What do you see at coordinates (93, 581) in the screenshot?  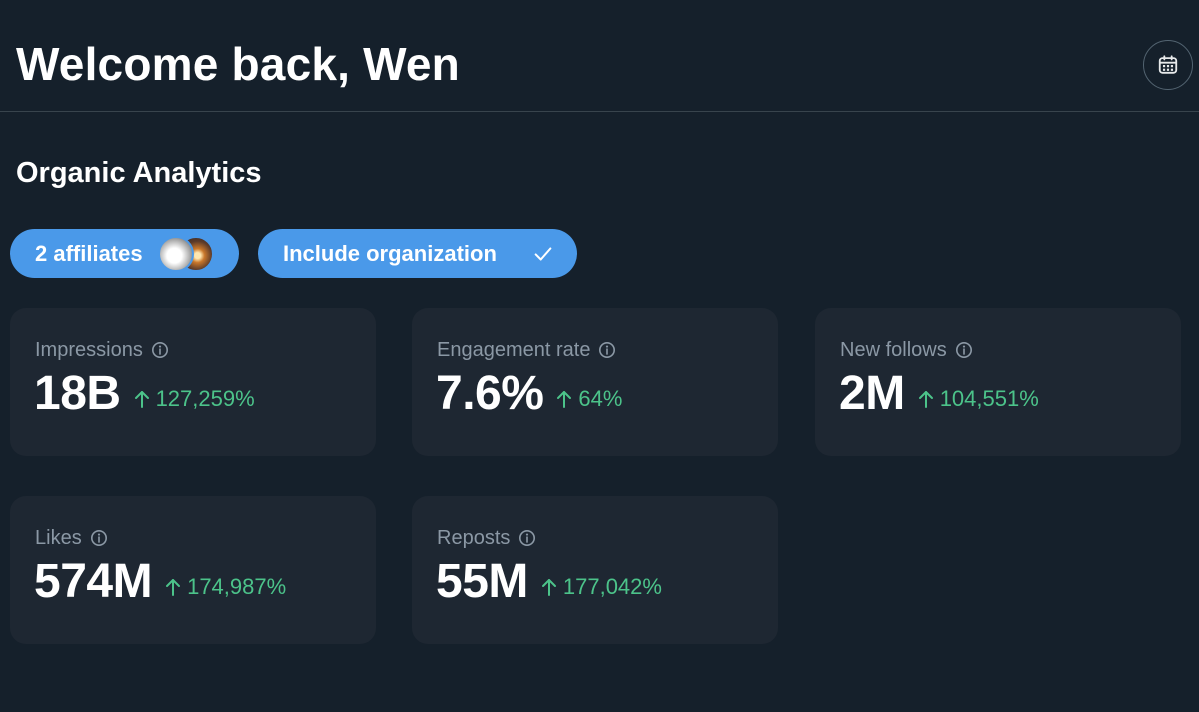 I see `metric-value: 574M` at bounding box center [93, 581].